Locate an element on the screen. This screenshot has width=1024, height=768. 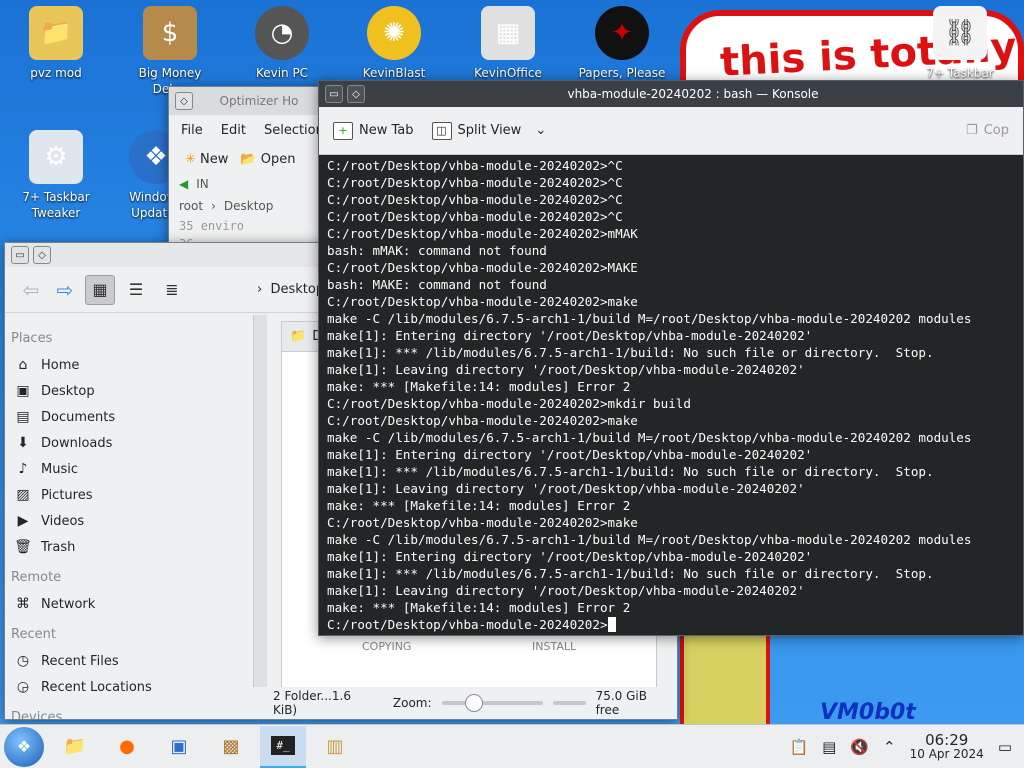
back-arrow-icon: ◀ is located at coordinates (183, 184).